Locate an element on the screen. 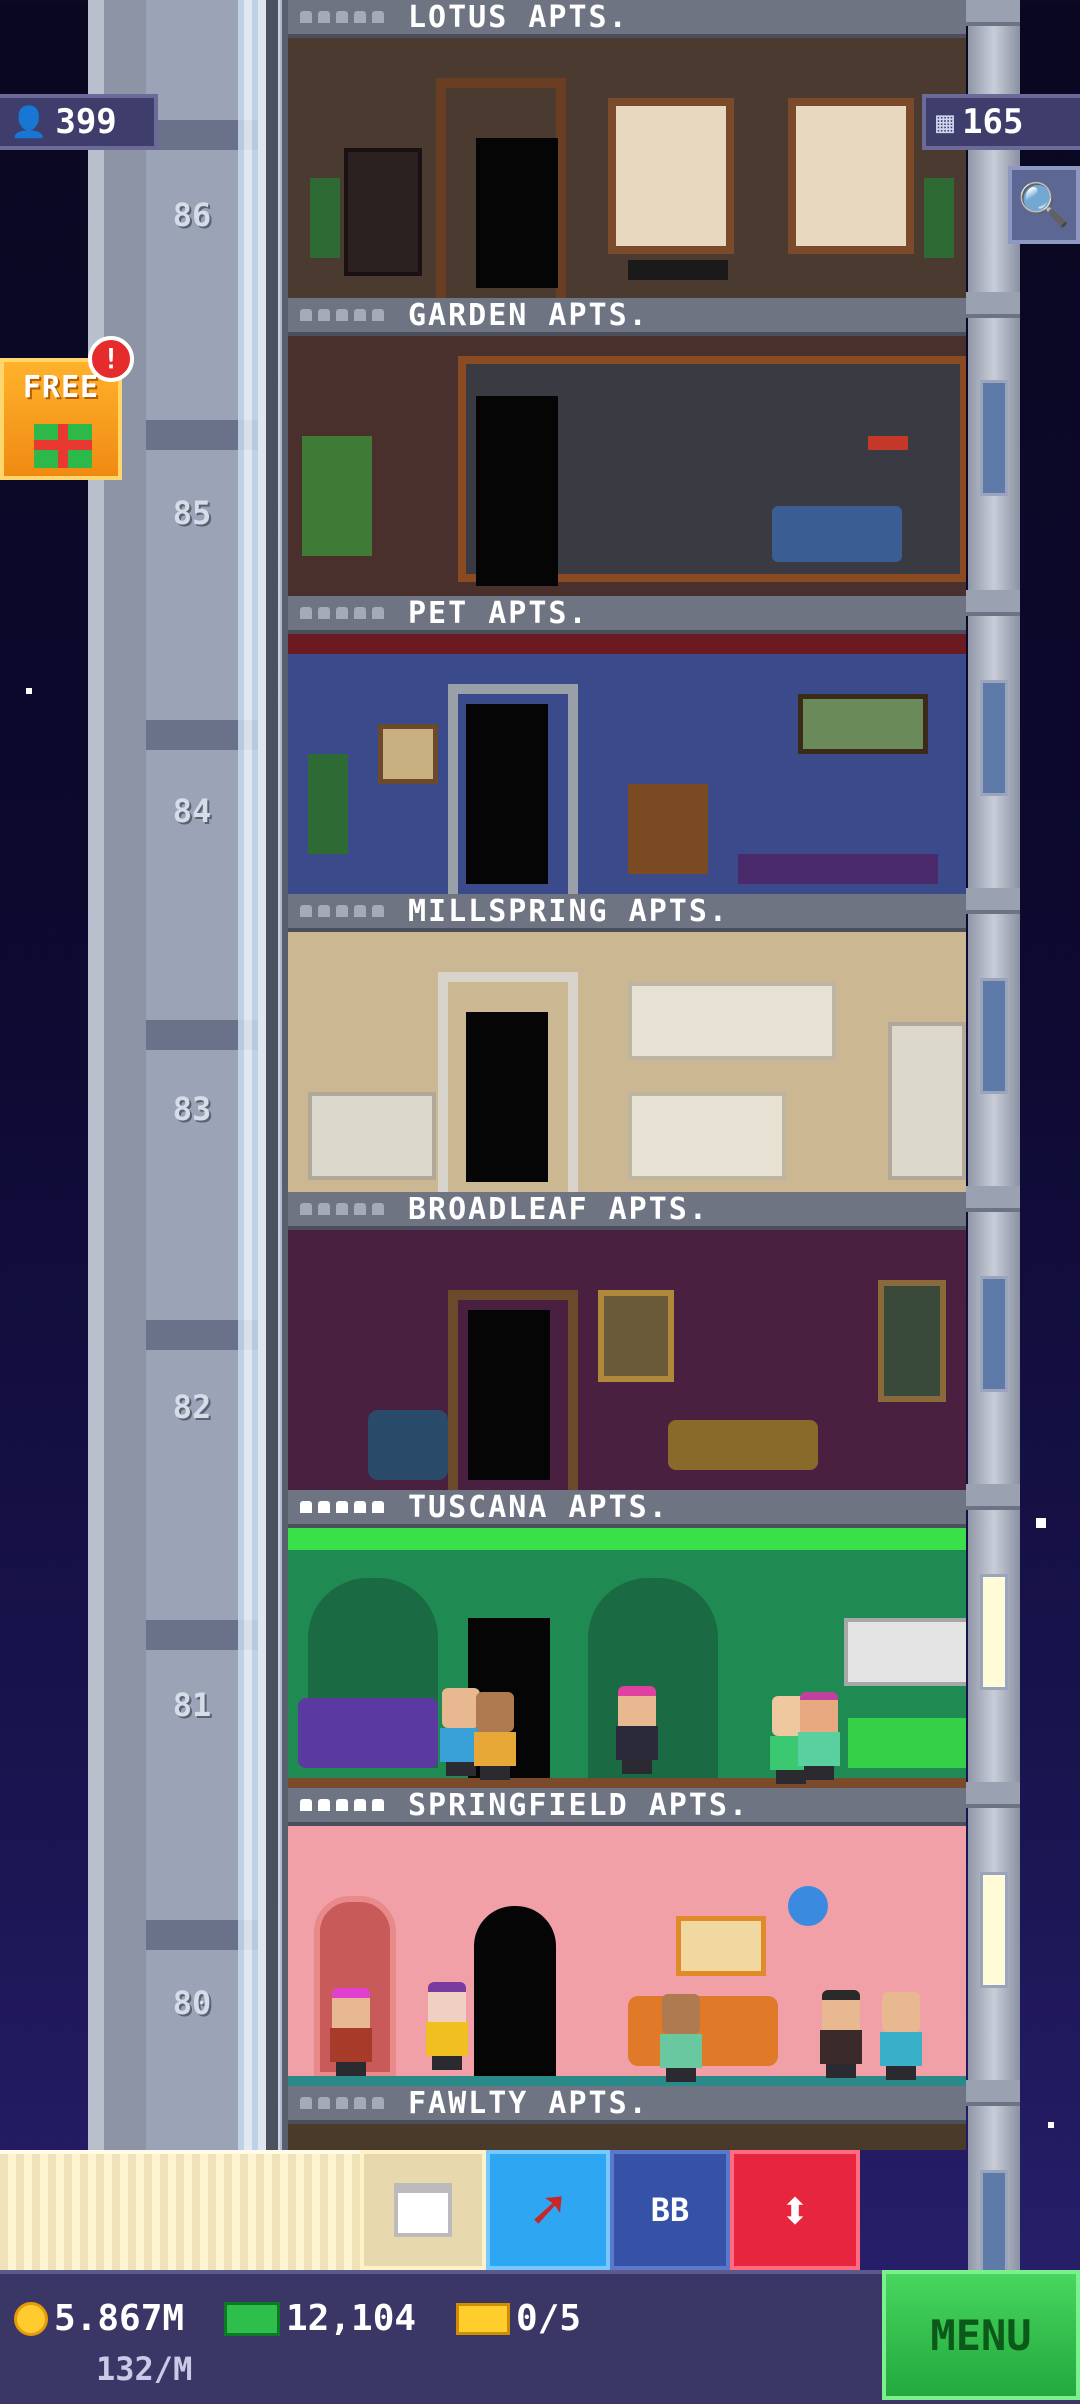  floor-broadleaf-apts: BROADLEAF APTS. is located at coordinates (624, 1342).